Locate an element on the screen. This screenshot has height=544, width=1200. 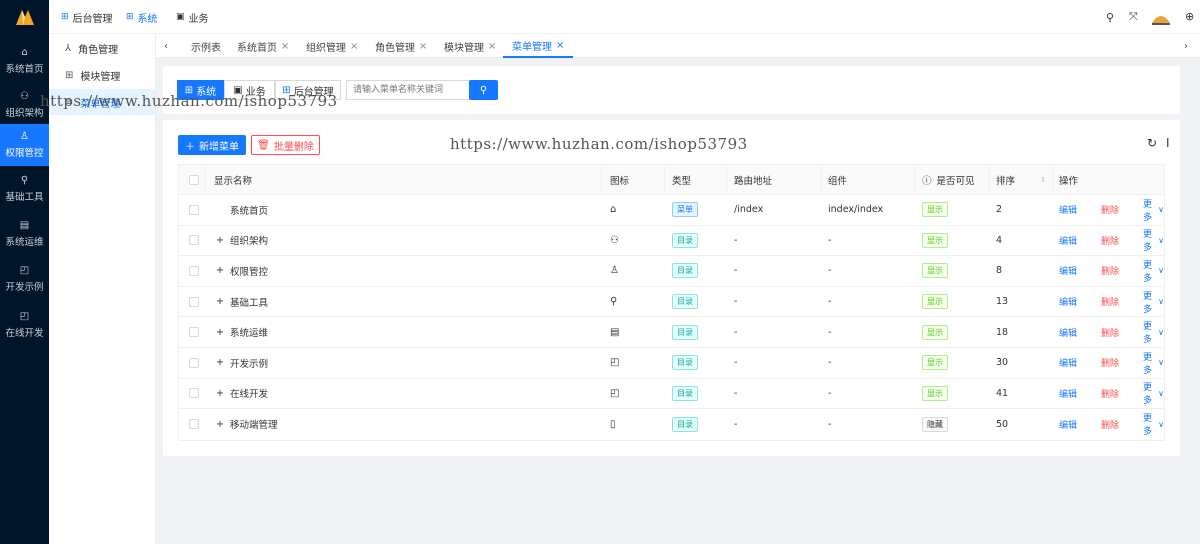
tab-example-table: 示例表 is located at coordinates (206, 46).